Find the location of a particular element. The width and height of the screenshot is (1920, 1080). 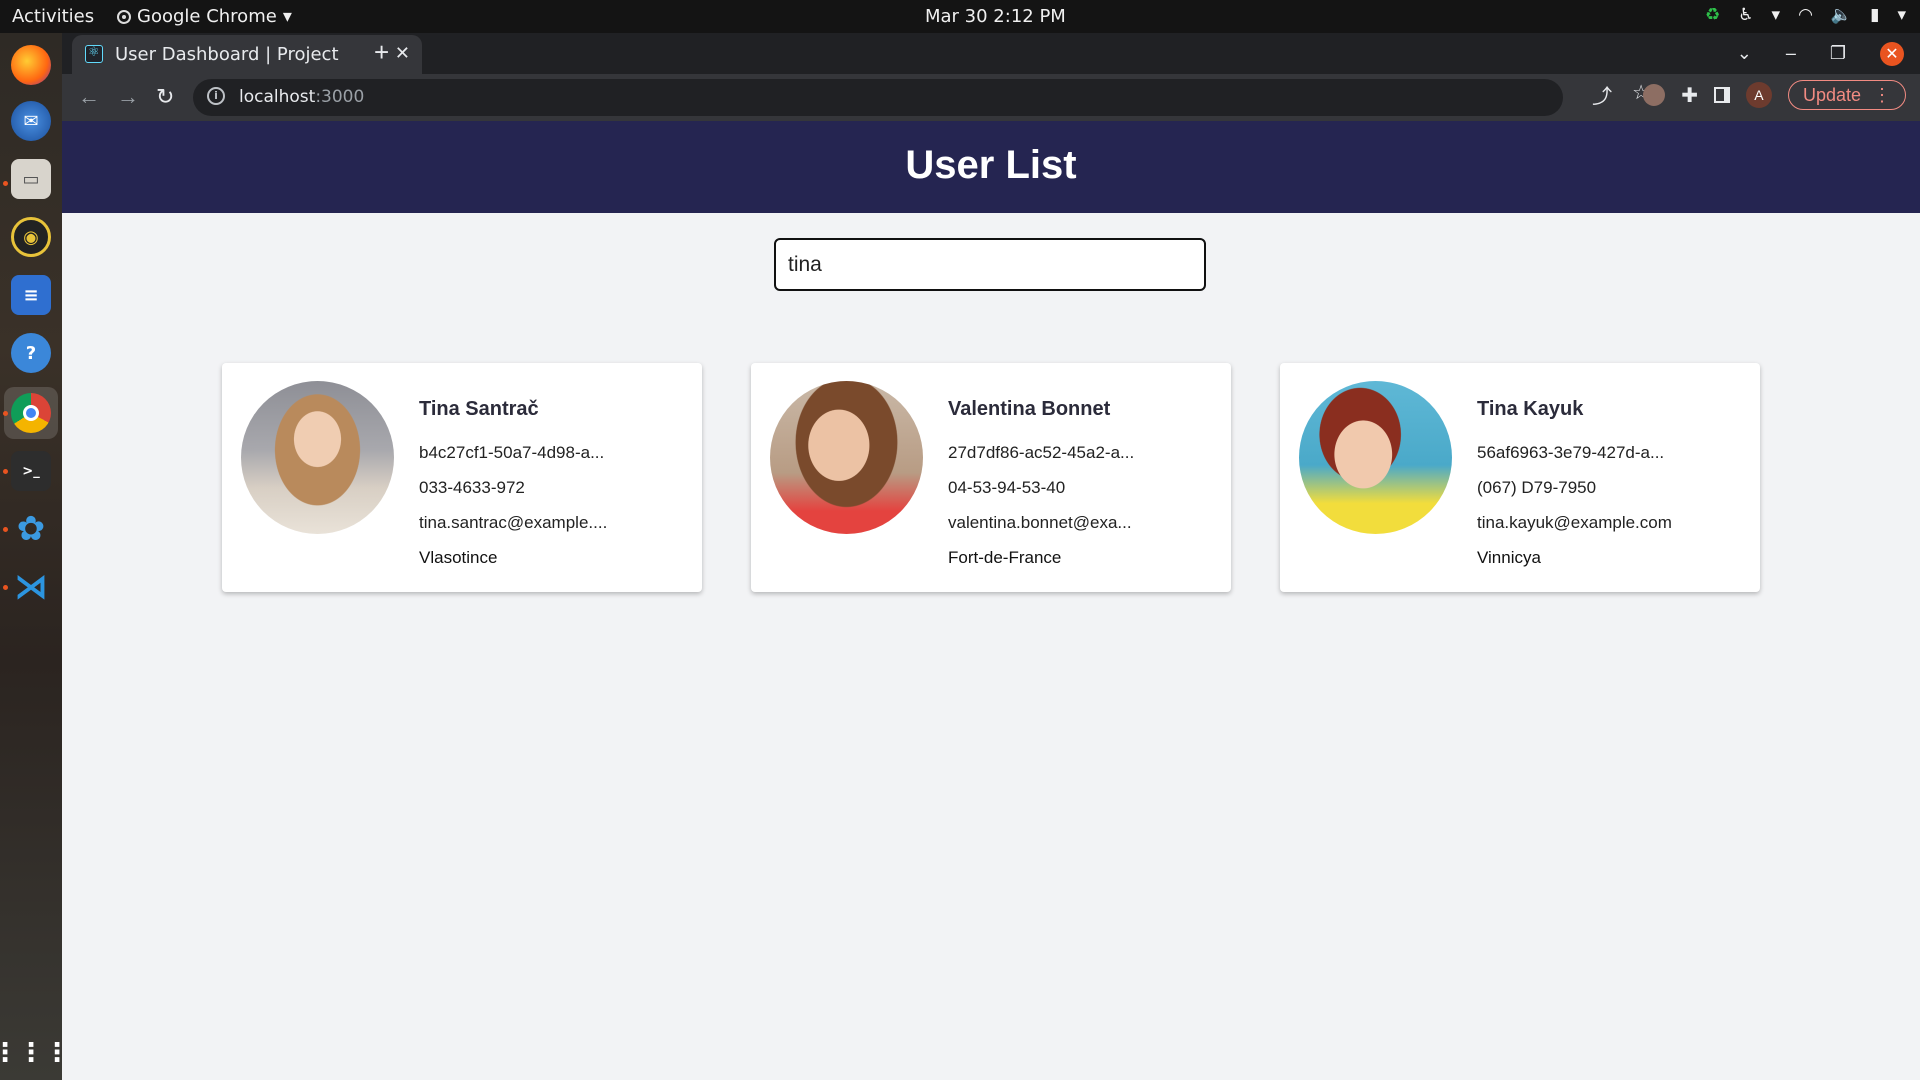

wifi-icon: ◠ is located at coordinates (1805, 15).